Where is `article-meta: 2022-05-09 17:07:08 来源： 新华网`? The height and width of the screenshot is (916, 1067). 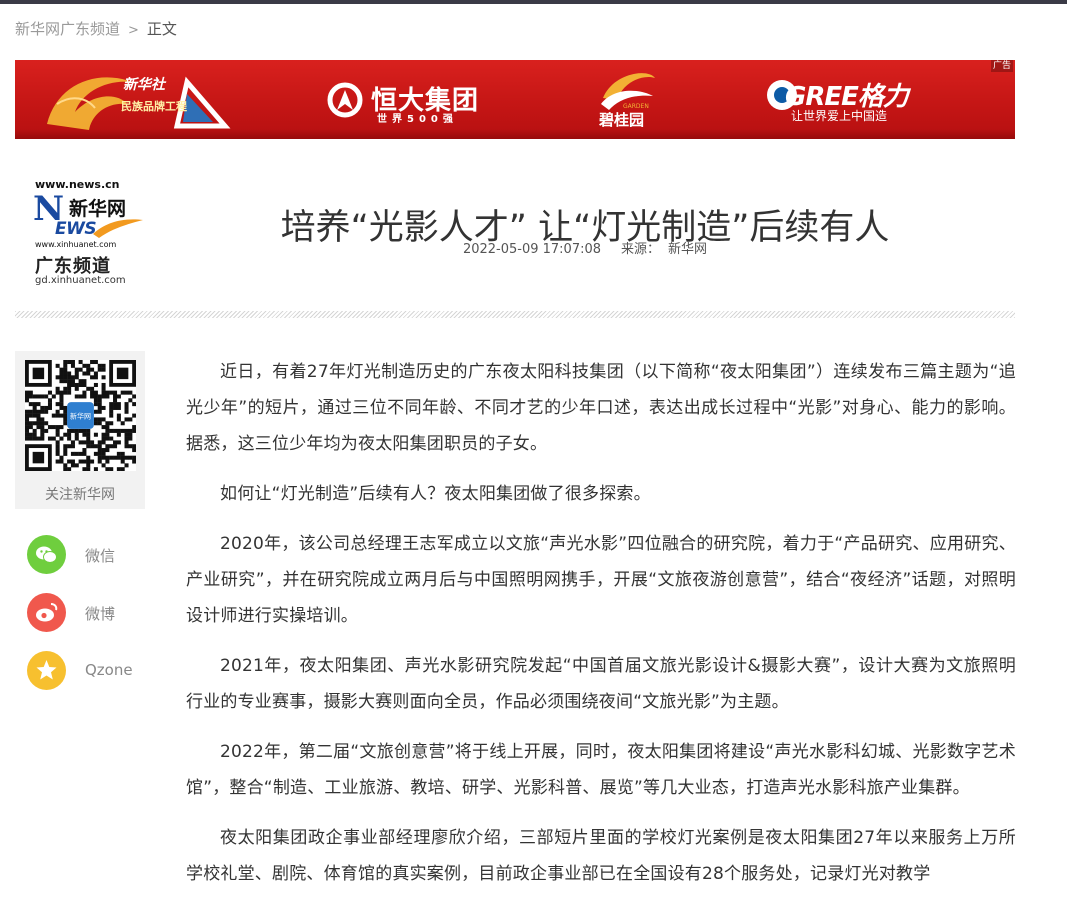 article-meta: 2022-05-09 17:07:08 来源： 新华网 is located at coordinates (585, 250).